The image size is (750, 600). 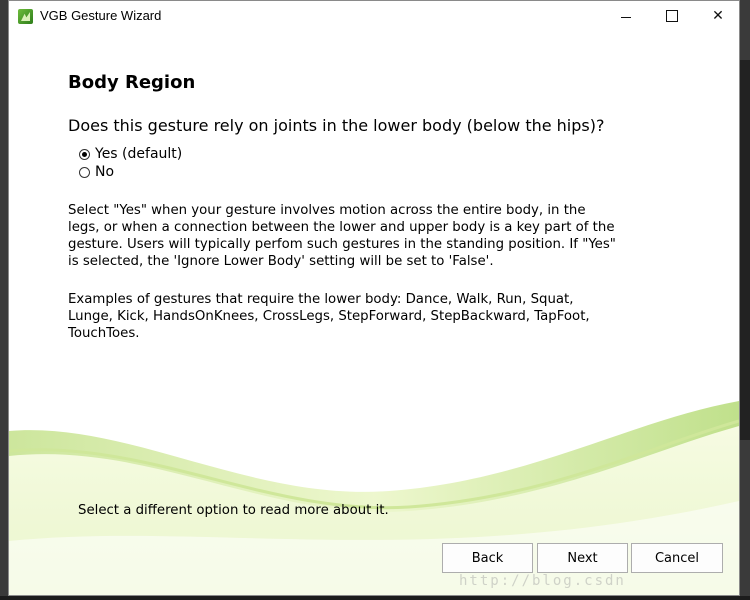 What do you see at coordinates (104, 172) in the screenshot?
I see `radio-no-label: No` at bounding box center [104, 172].